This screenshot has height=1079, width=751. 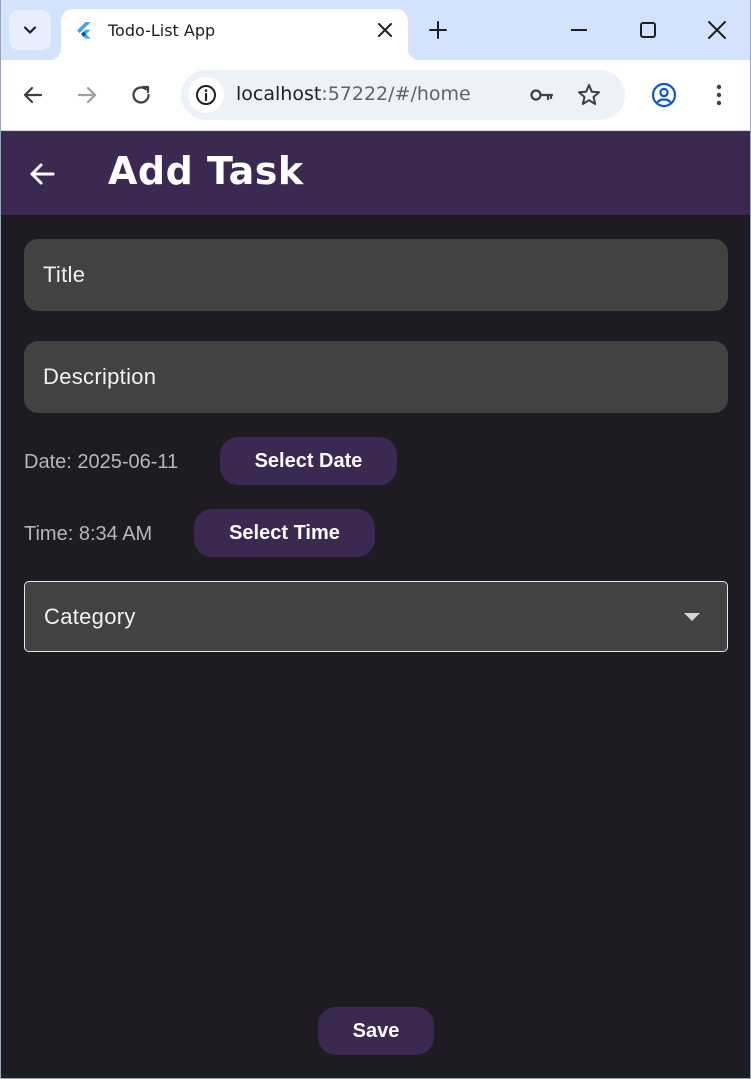 I want to click on browser-toolbar: localhost:57222/#/home, so click(x=375, y=95).